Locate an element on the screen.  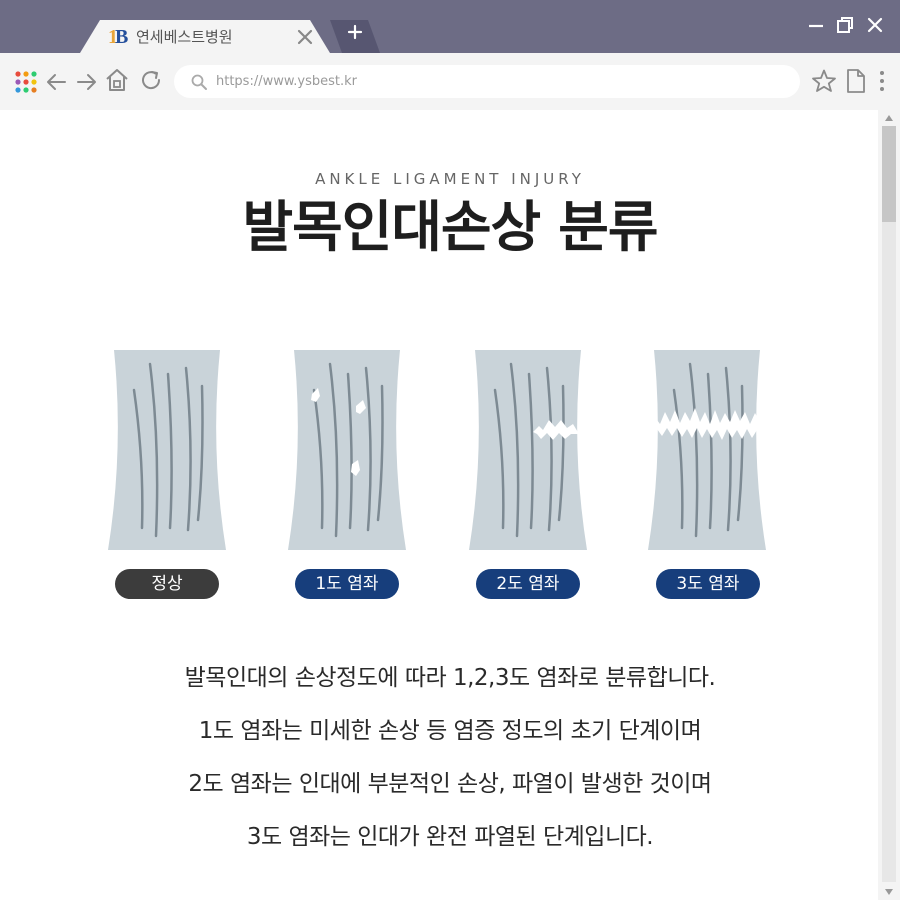
back-arrow-icon is located at coordinates (57, 82).